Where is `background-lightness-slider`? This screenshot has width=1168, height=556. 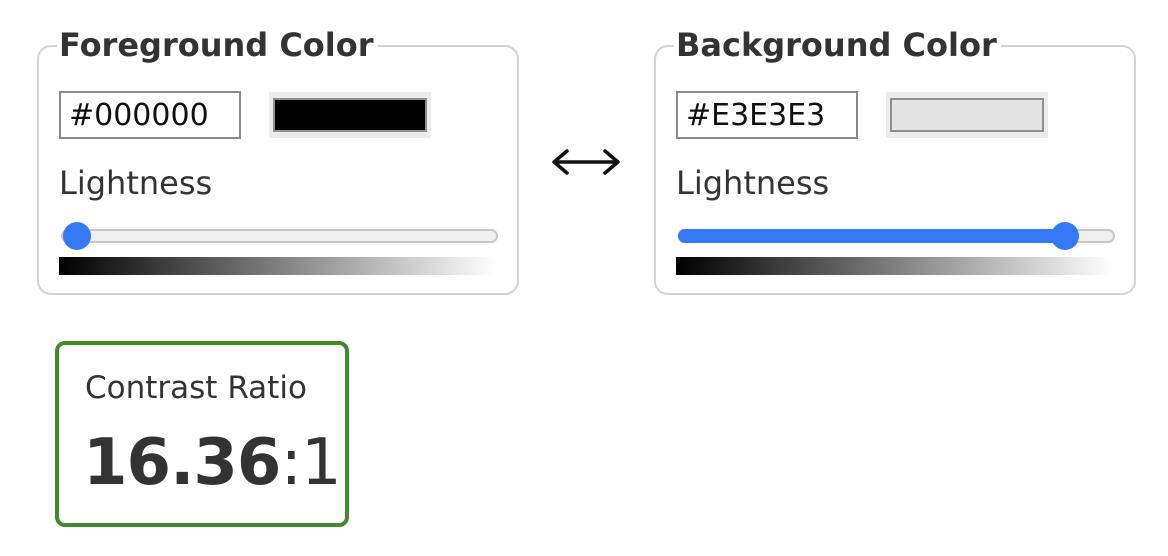
background-lightness-slider is located at coordinates (896, 236).